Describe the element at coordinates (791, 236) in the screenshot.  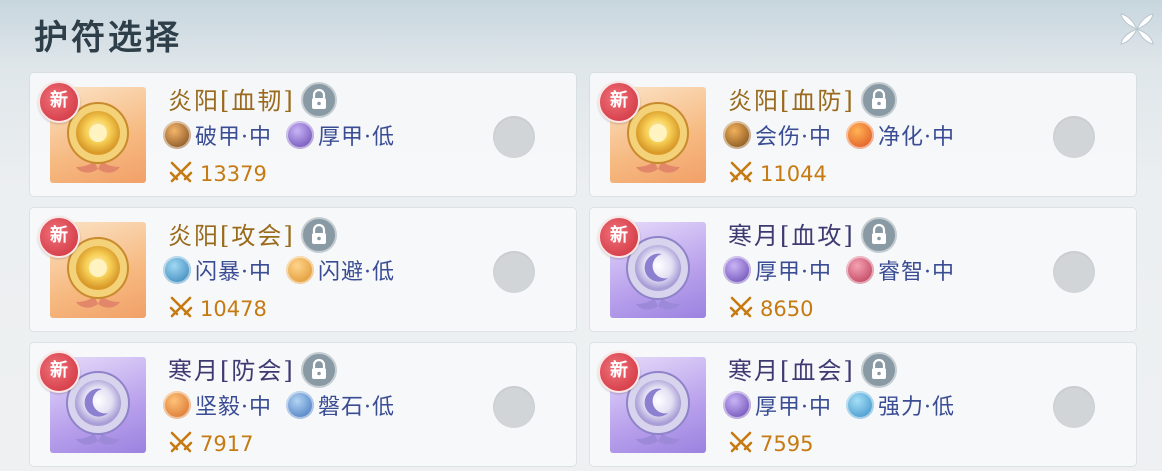
I see `amulet-name: 寒月[血攻]` at that location.